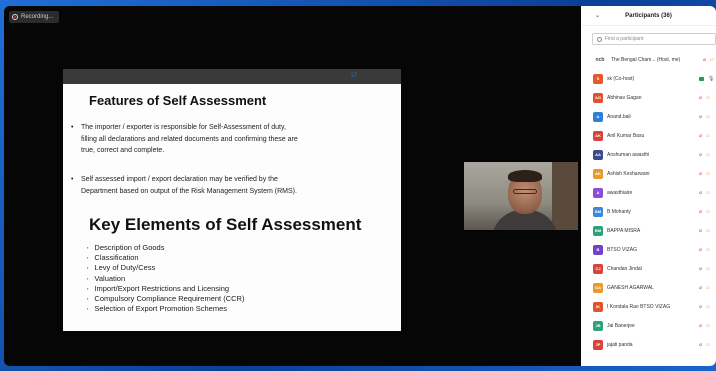 The image size is (716, 371). What do you see at coordinates (711, 78) in the screenshot?
I see `mic-on-icon: 🎙` at bounding box center [711, 78].